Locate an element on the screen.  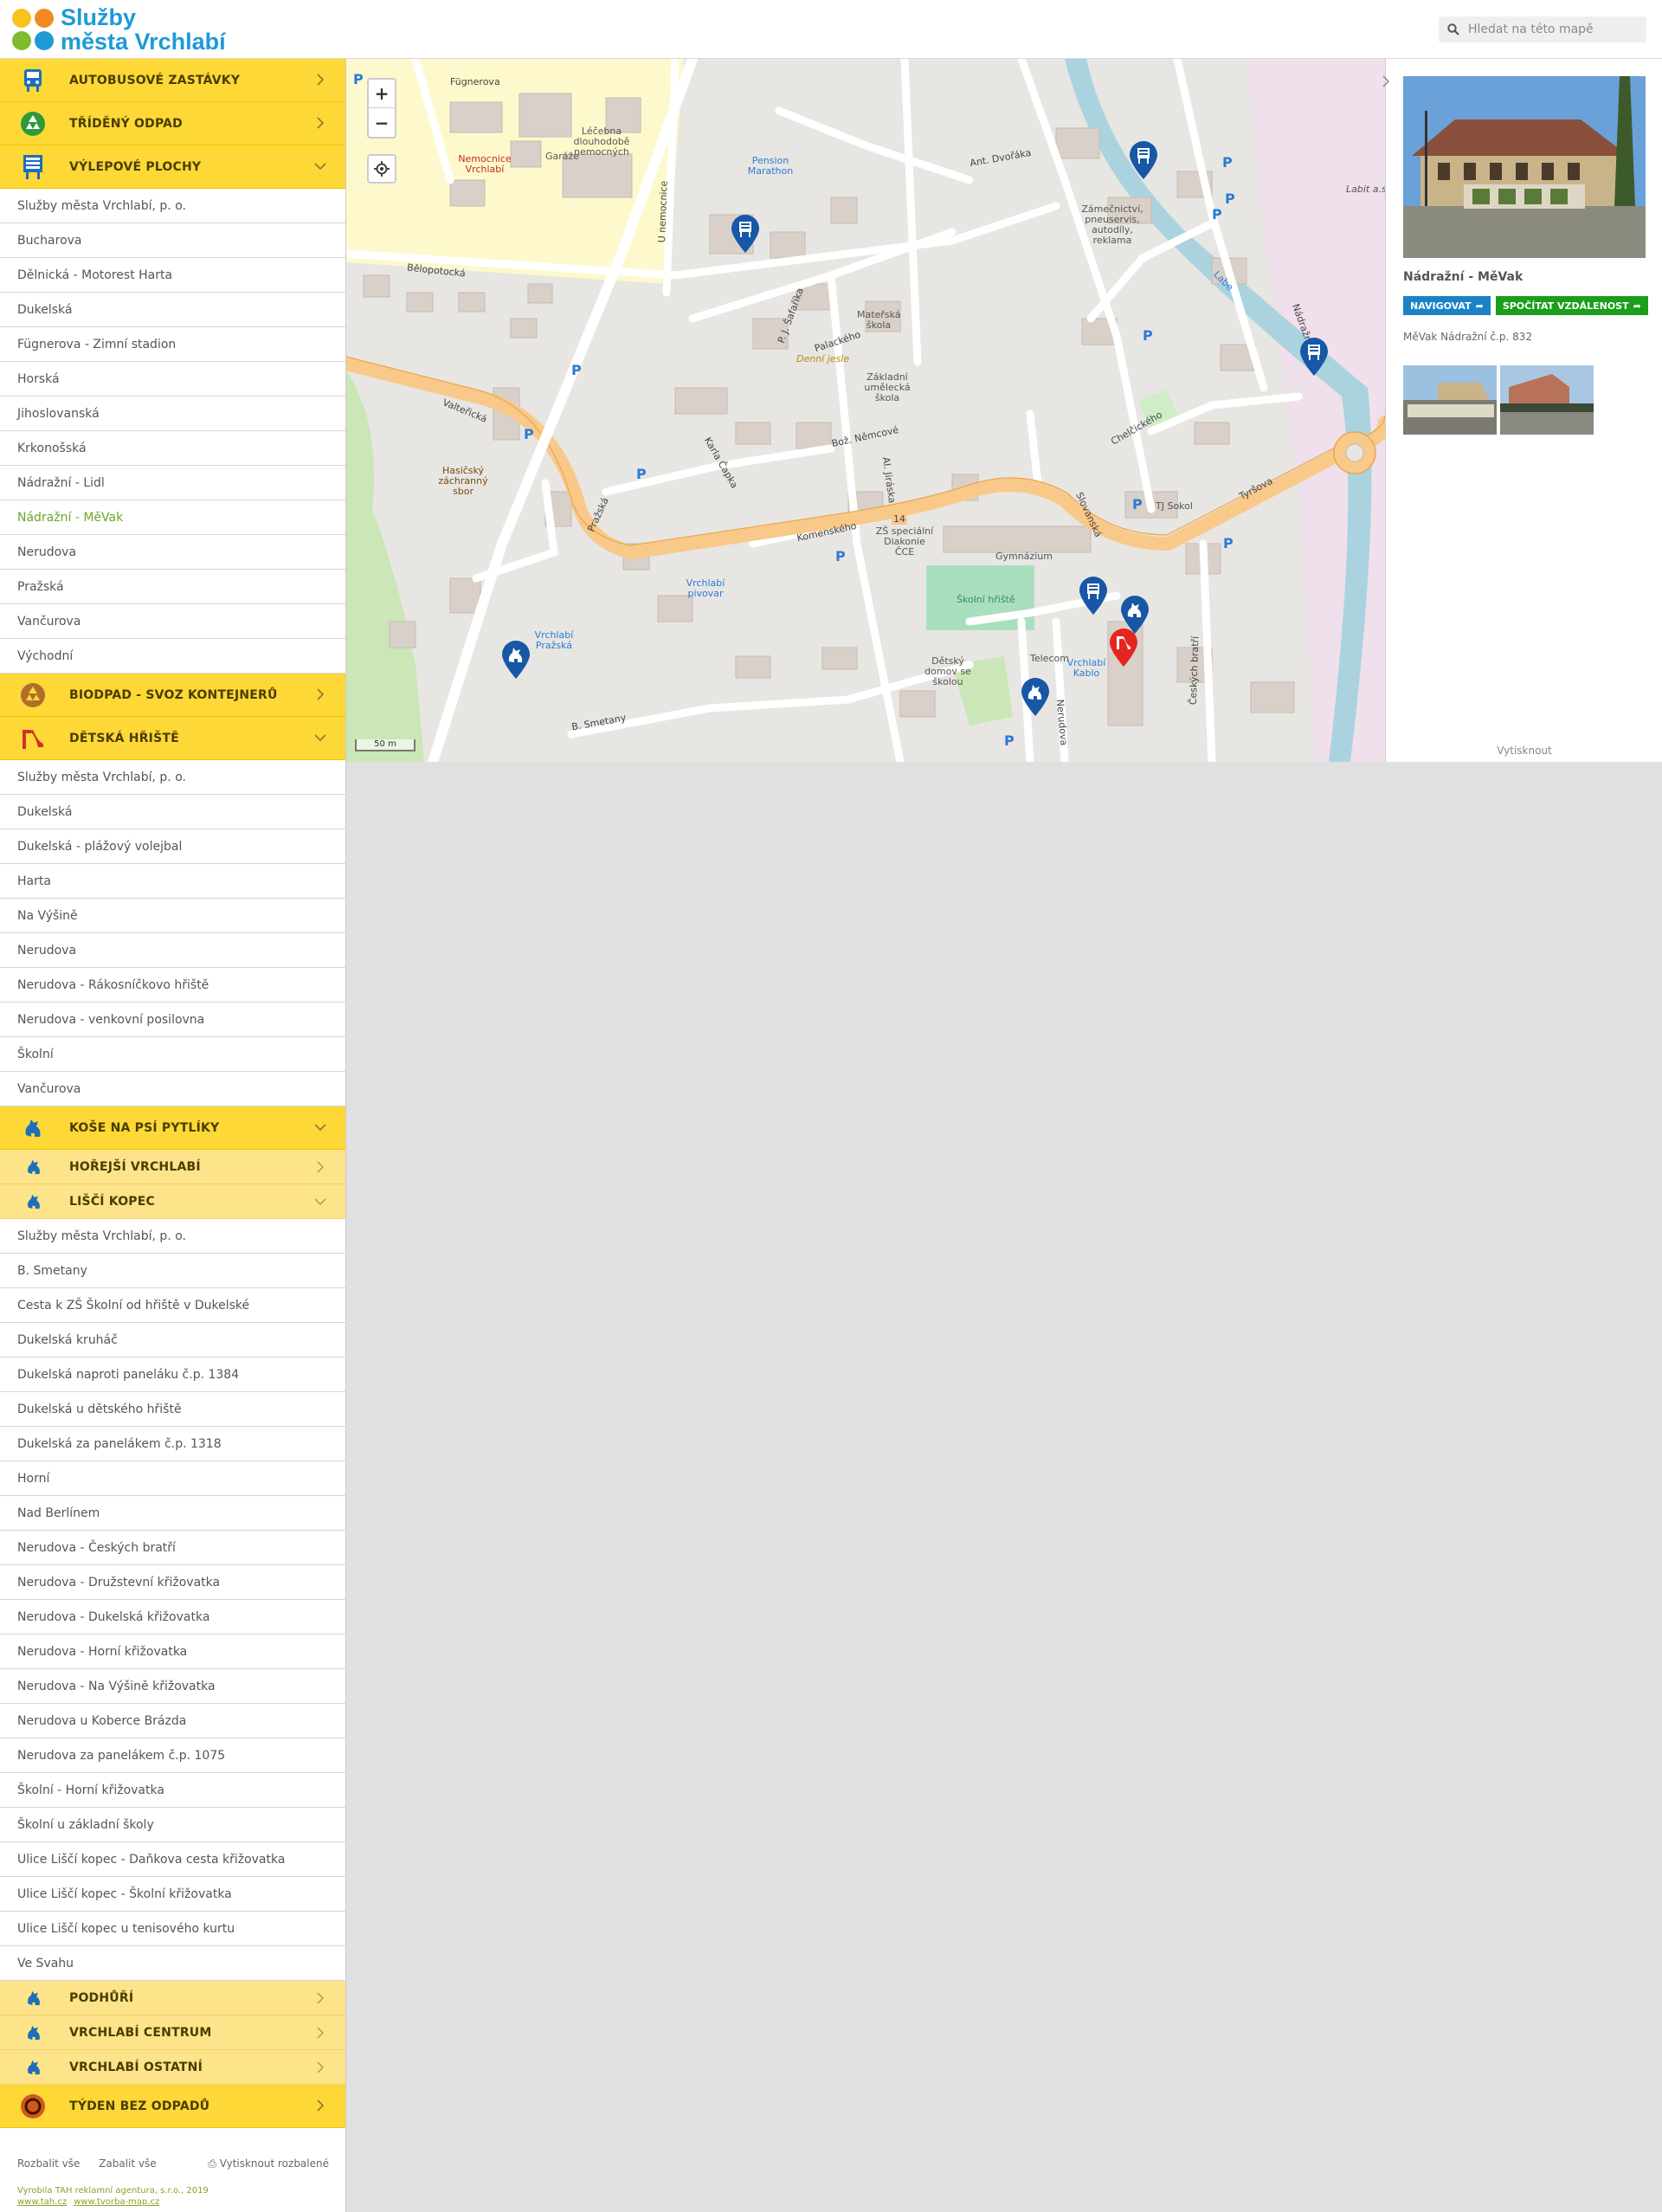
list-item: Nerudova - Na Výšině křižovatka is located at coordinates (172, 1686).